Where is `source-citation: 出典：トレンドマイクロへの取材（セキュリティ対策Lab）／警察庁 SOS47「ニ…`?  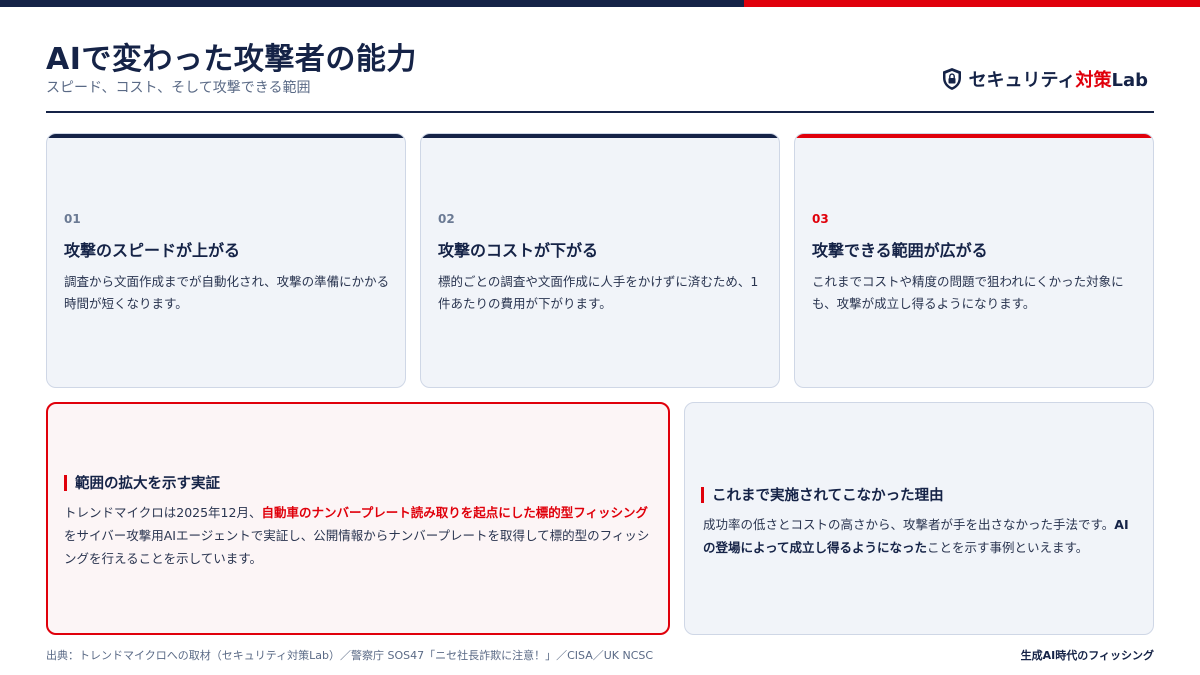
source-citation: 出典：トレンドマイクロへの取材（セキュリティ対策Lab）／警察庁 SOS47「ニ… is located at coordinates (350, 655).